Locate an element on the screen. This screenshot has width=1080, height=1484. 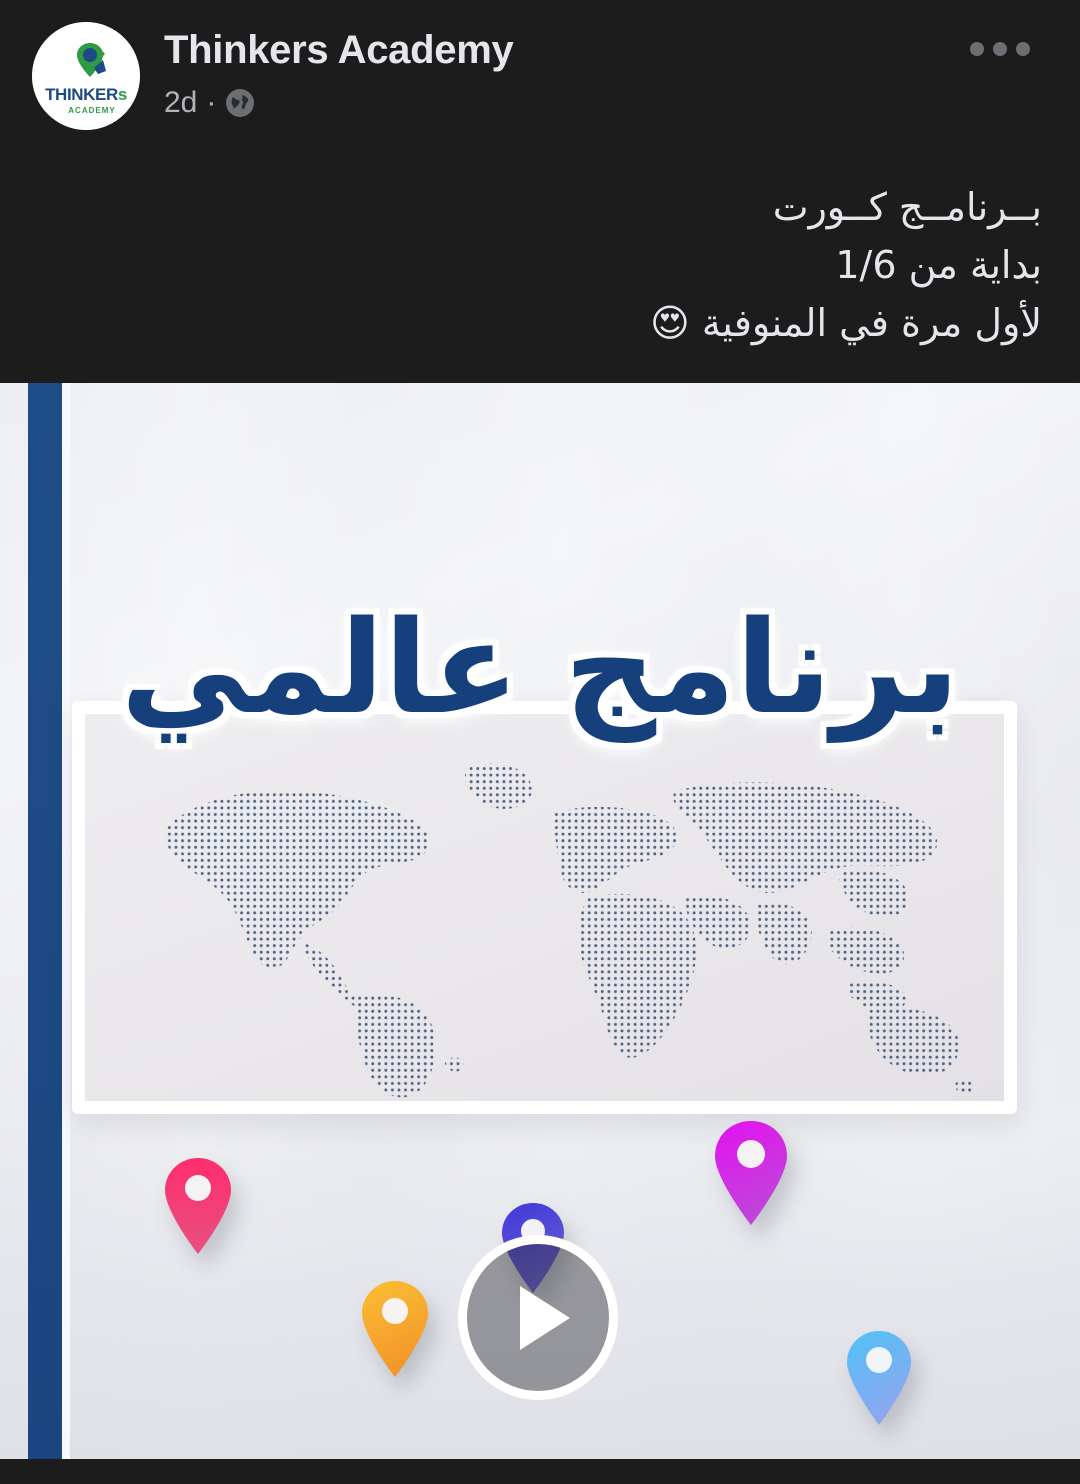
map-pin-magenta-icon is located at coordinates (751, 1173).